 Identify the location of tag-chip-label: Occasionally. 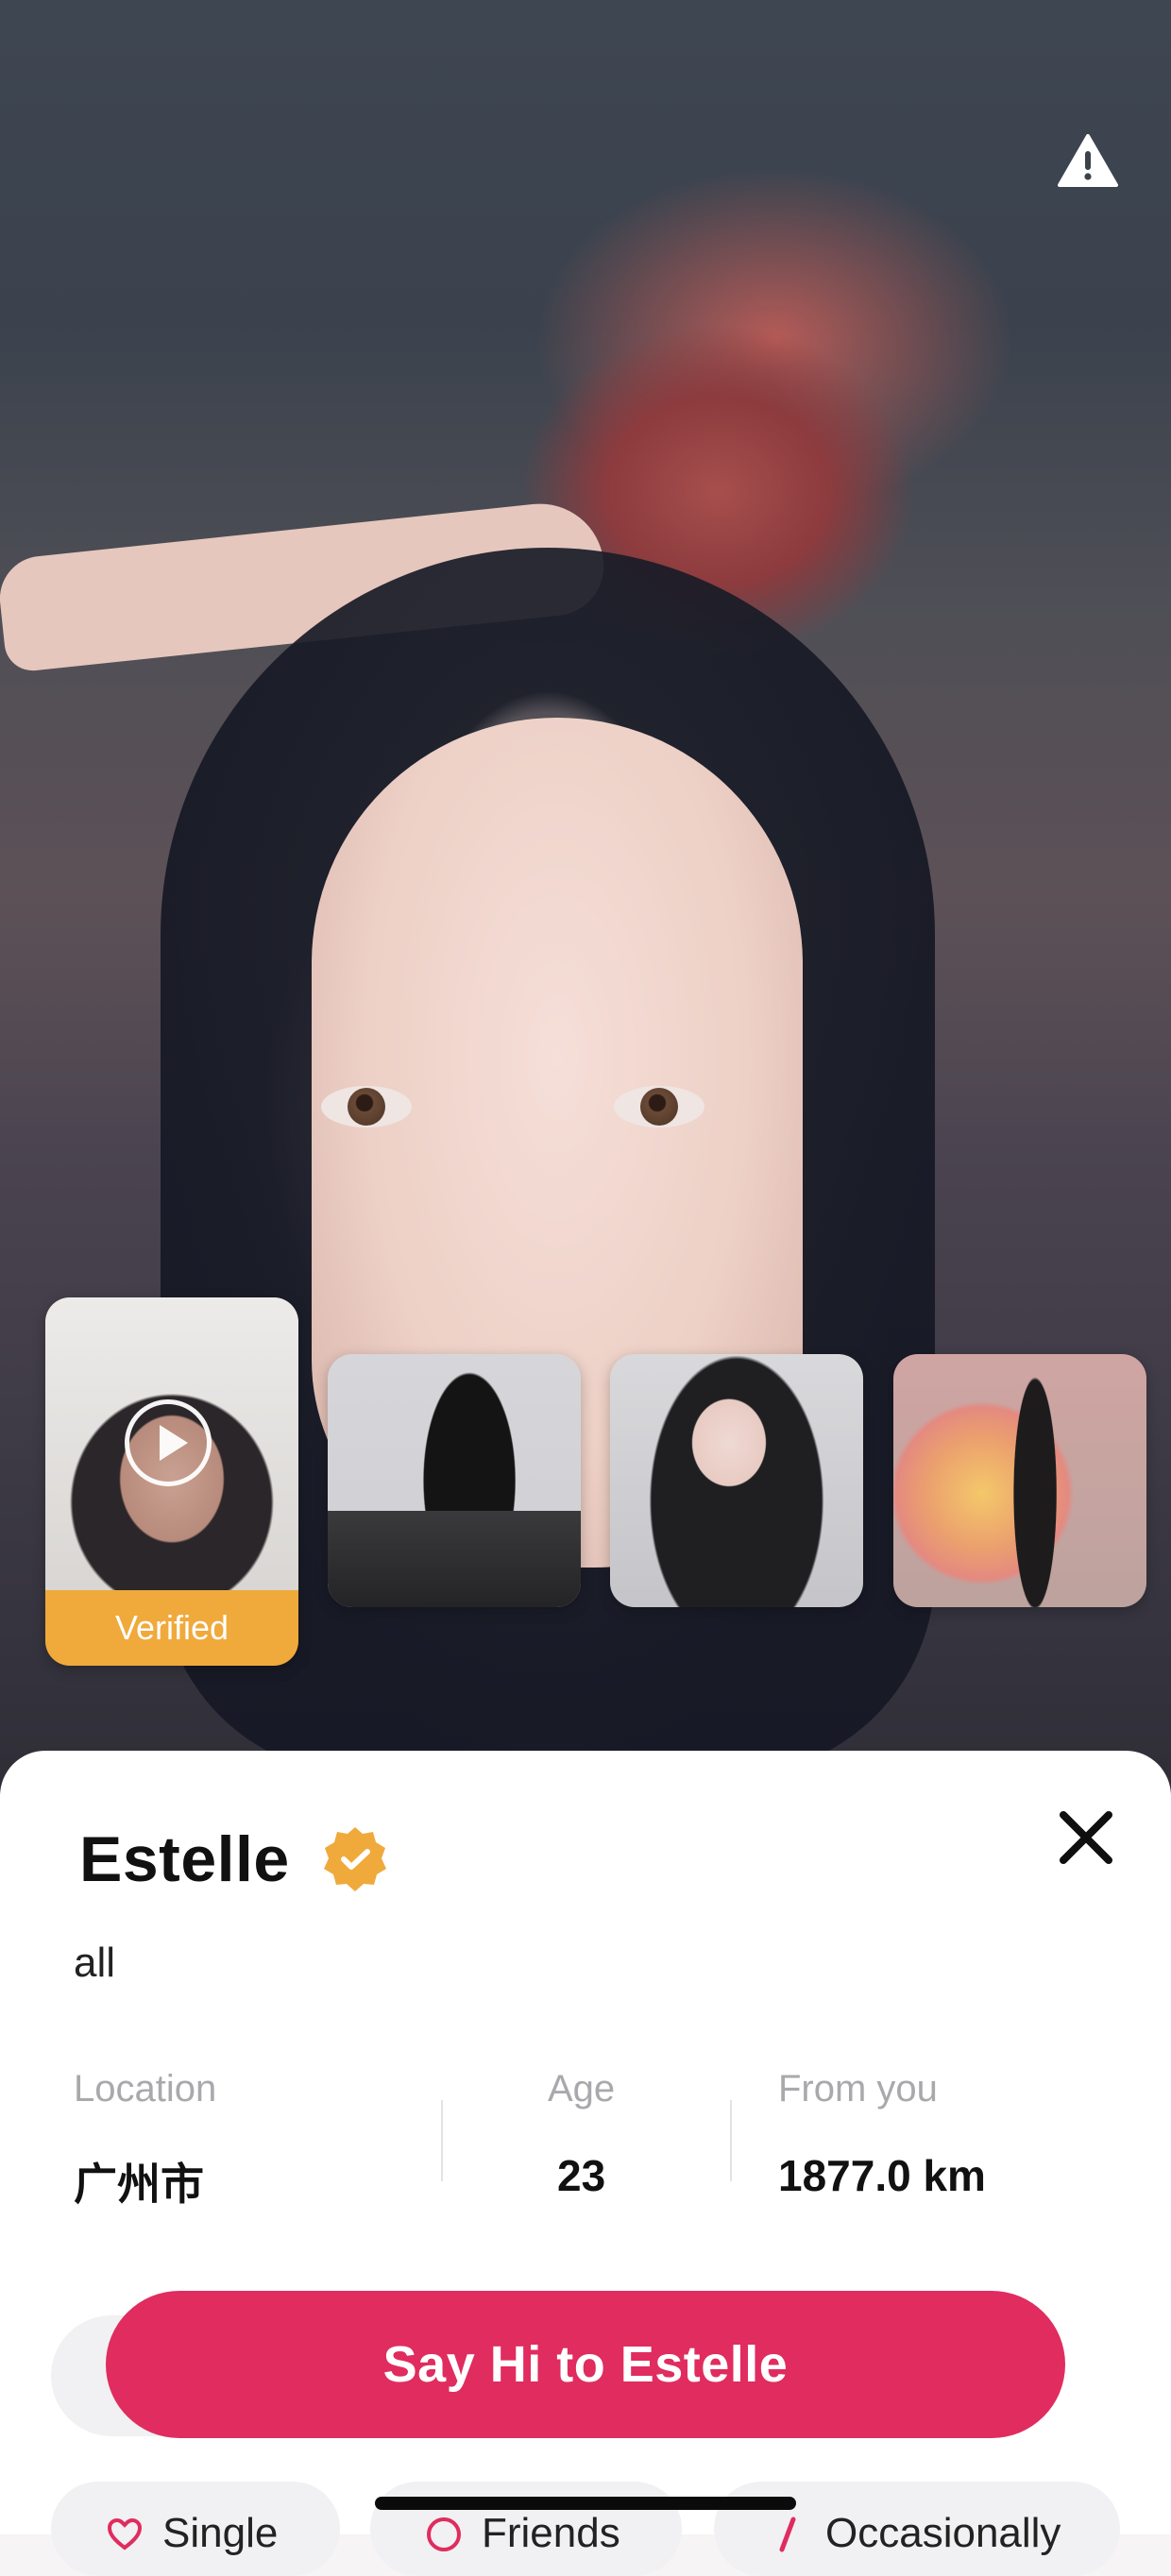
(943, 2533).